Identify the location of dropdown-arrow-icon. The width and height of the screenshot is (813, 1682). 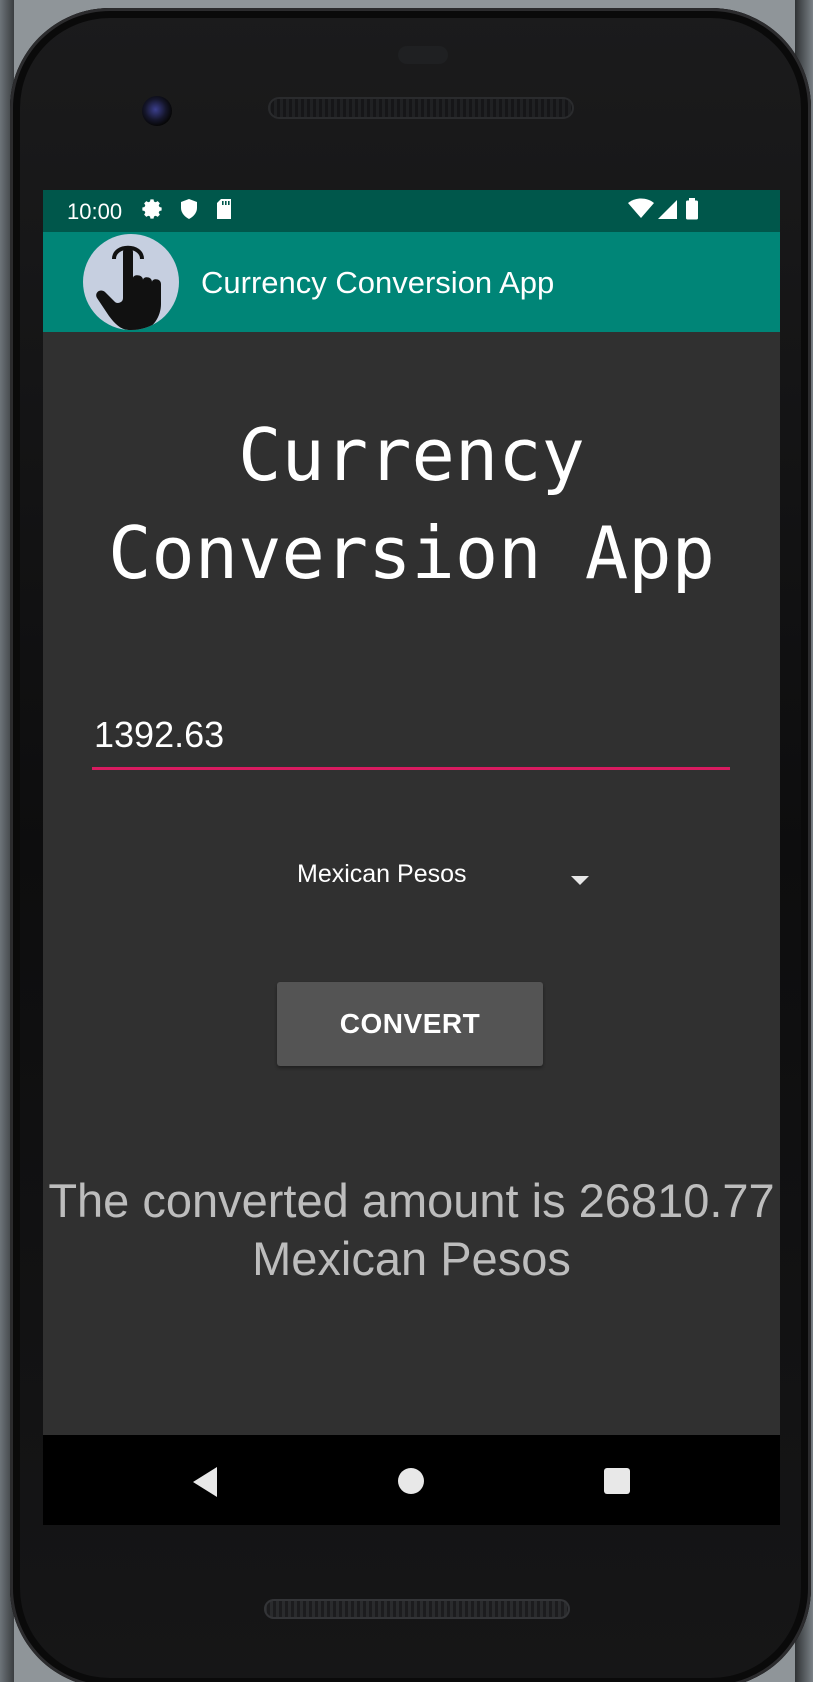
(580, 880).